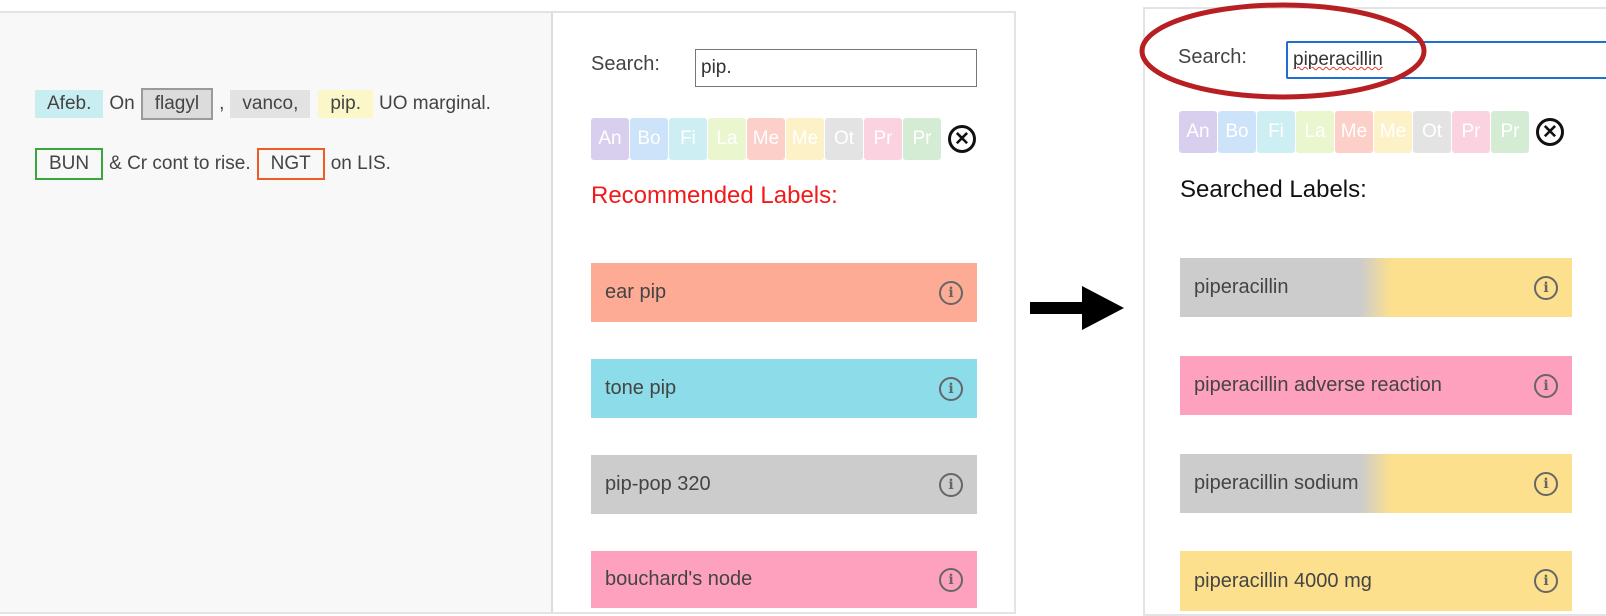  Describe the element at coordinates (1273, 189) in the screenshot. I see `searched-labels-title: Searched Labels:` at that location.